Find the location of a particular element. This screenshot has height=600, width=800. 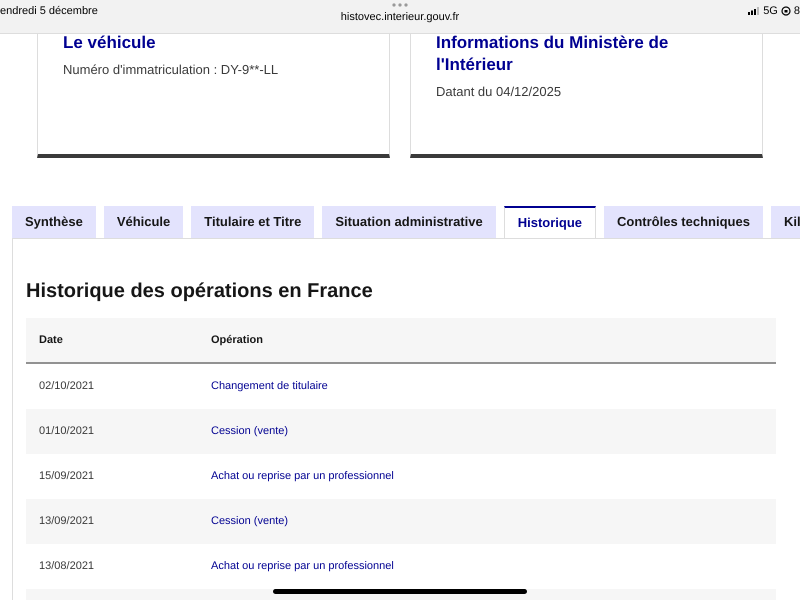

tab: Kil is located at coordinates (785, 222).